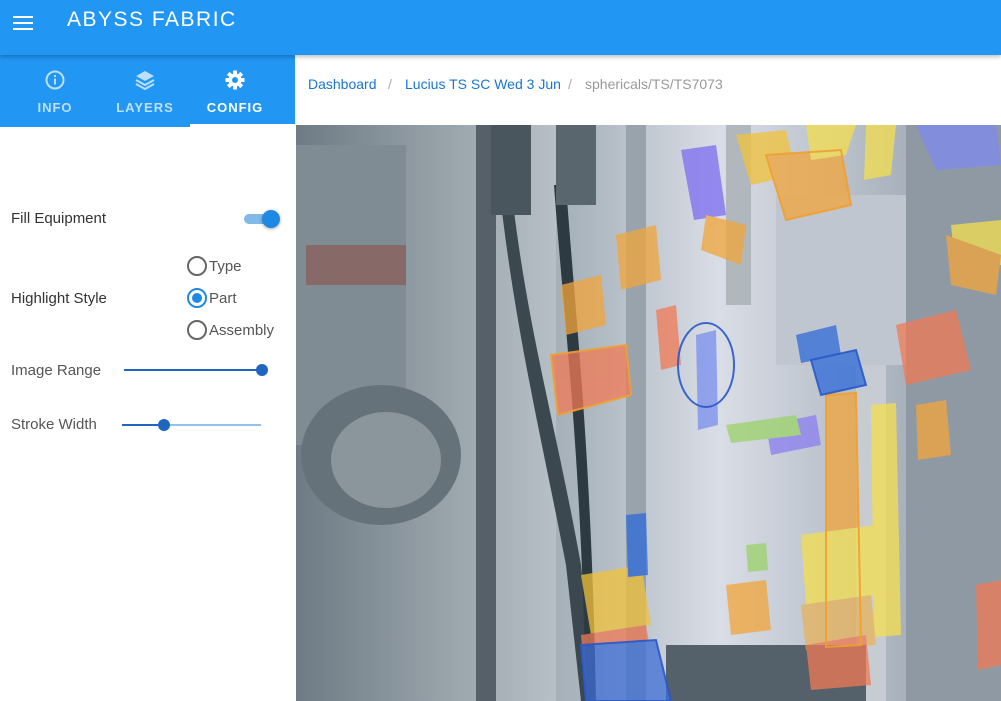 The width and height of the screenshot is (1001, 701). I want to click on highlight-style-radio-type: Type, so click(214, 266).